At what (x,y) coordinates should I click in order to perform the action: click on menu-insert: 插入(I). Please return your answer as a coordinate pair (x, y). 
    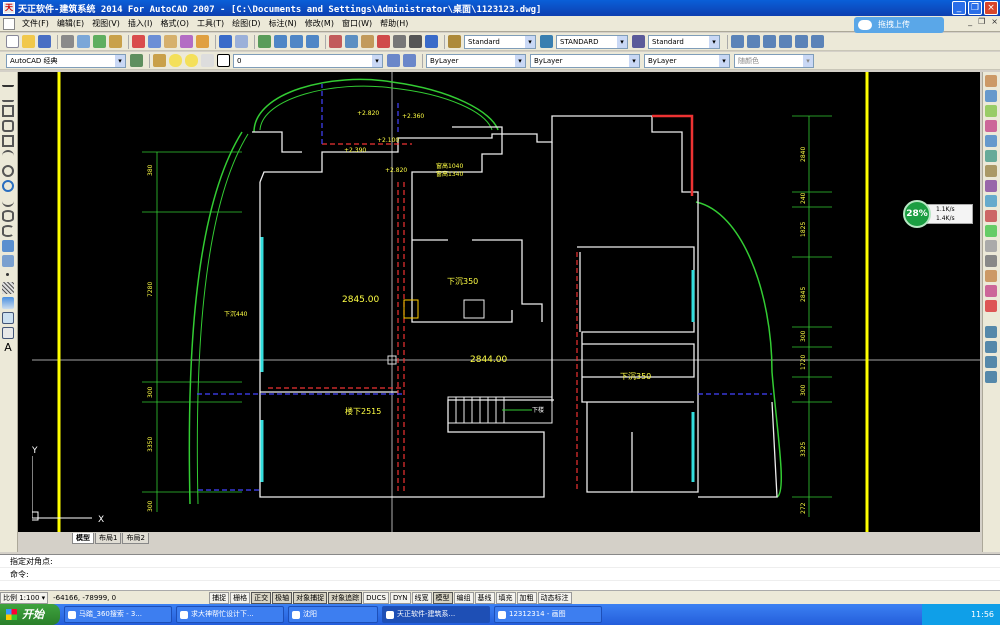
    Looking at the image, I should click on (140, 23).